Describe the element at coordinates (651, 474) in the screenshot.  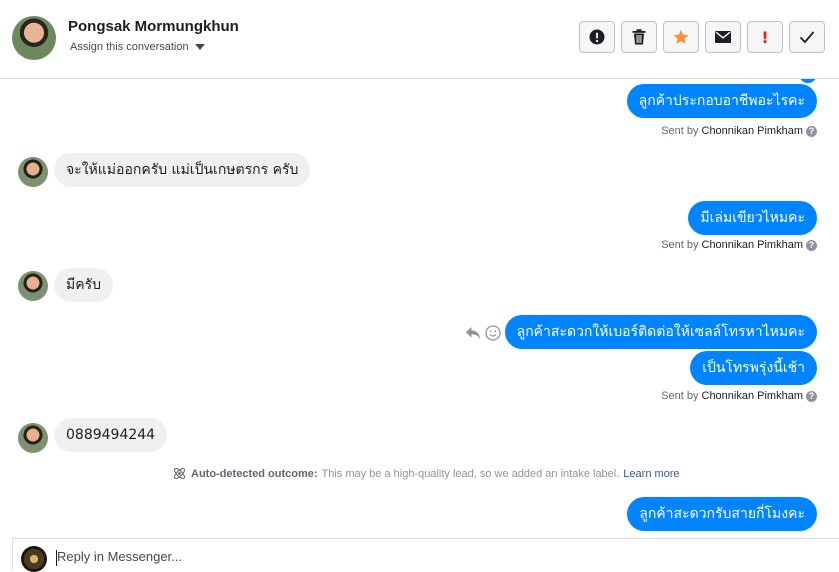
I see `learn-more-link: Learn more` at that location.